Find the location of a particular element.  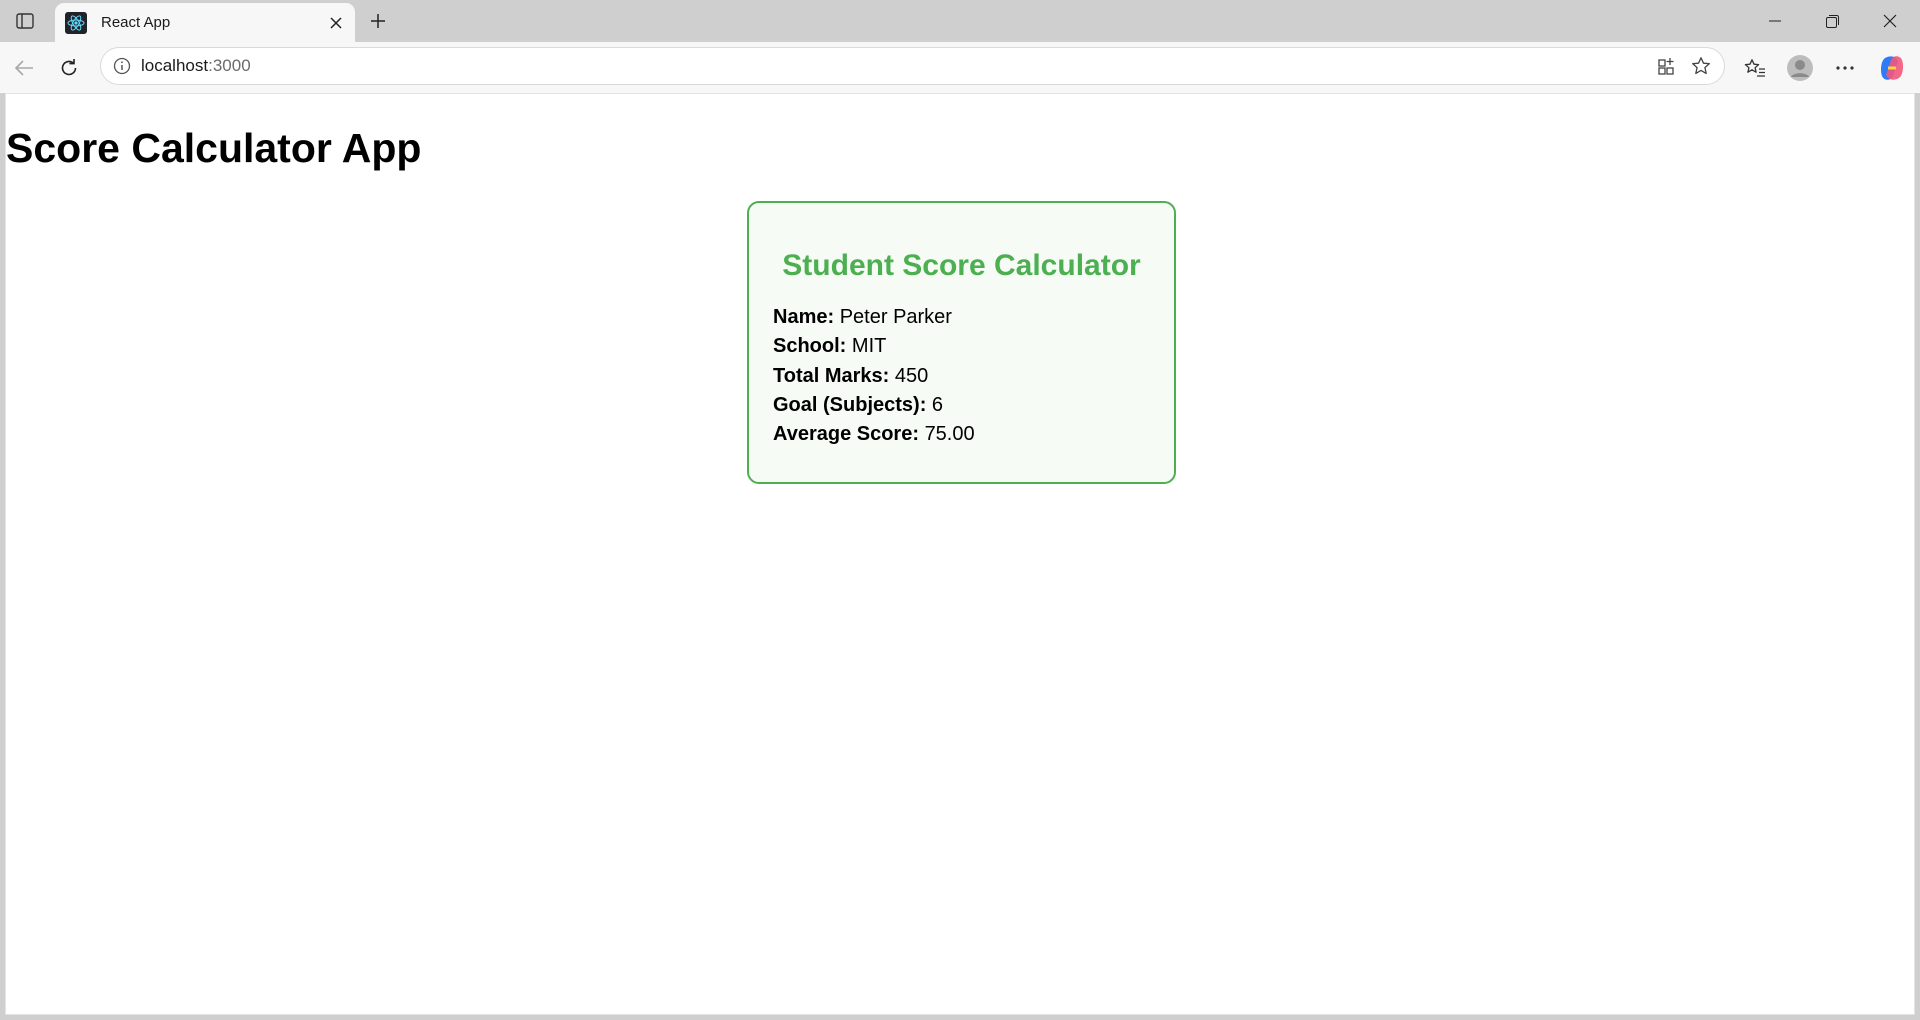

field-goal-subjects: Goal (Subjects): 6 is located at coordinates (961, 405).